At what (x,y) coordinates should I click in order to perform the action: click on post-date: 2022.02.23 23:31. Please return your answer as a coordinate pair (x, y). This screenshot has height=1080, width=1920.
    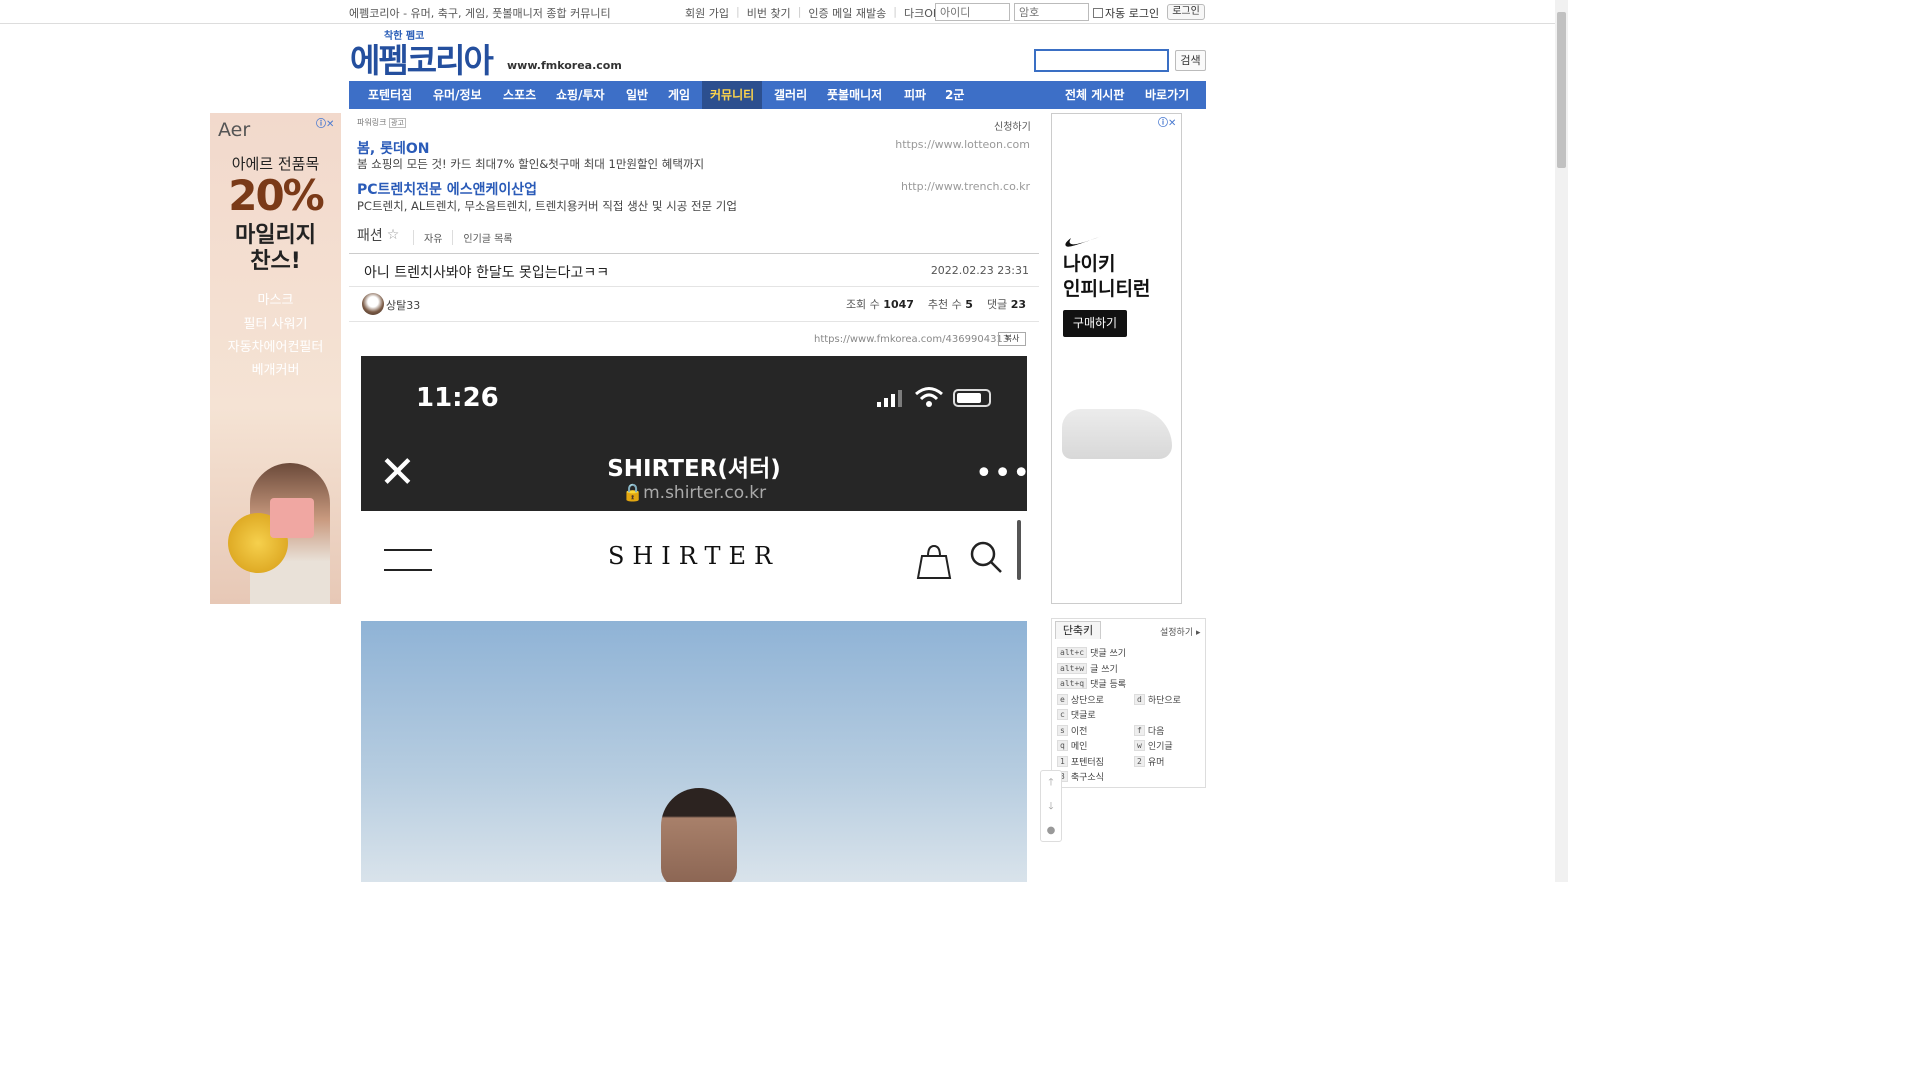
    Looking at the image, I should click on (979, 270).